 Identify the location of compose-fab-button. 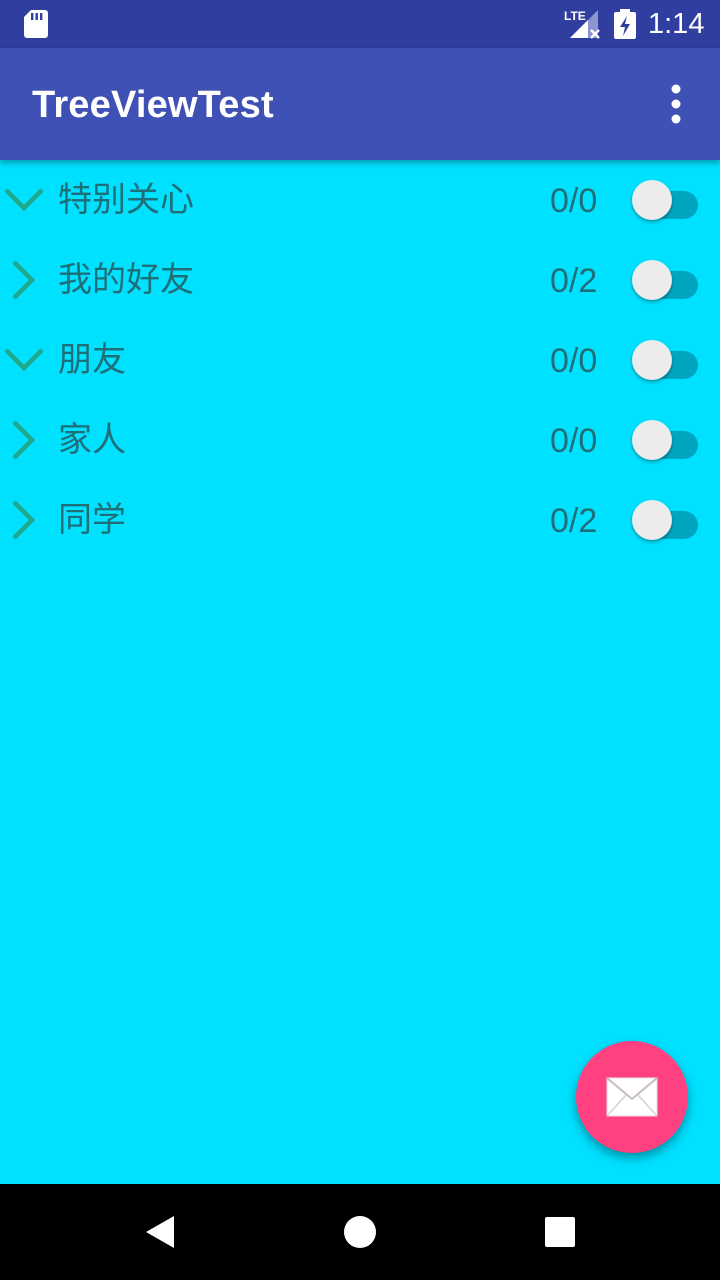
(632, 1097).